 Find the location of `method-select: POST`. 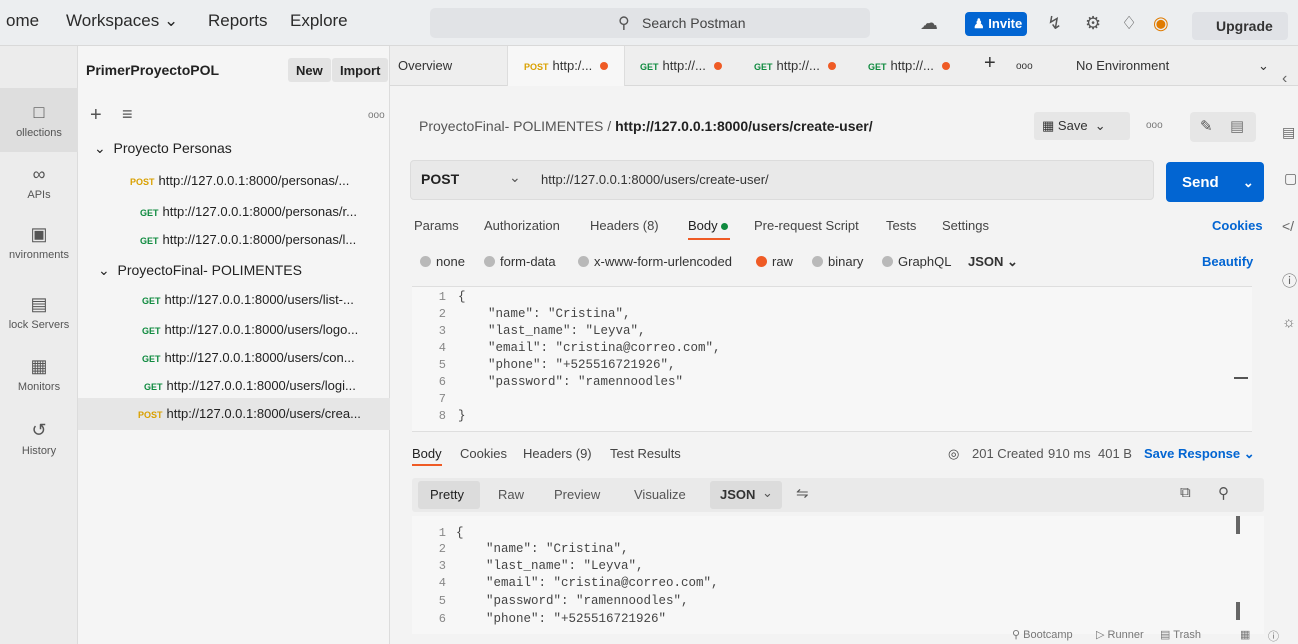

method-select: POST is located at coordinates (440, 179).